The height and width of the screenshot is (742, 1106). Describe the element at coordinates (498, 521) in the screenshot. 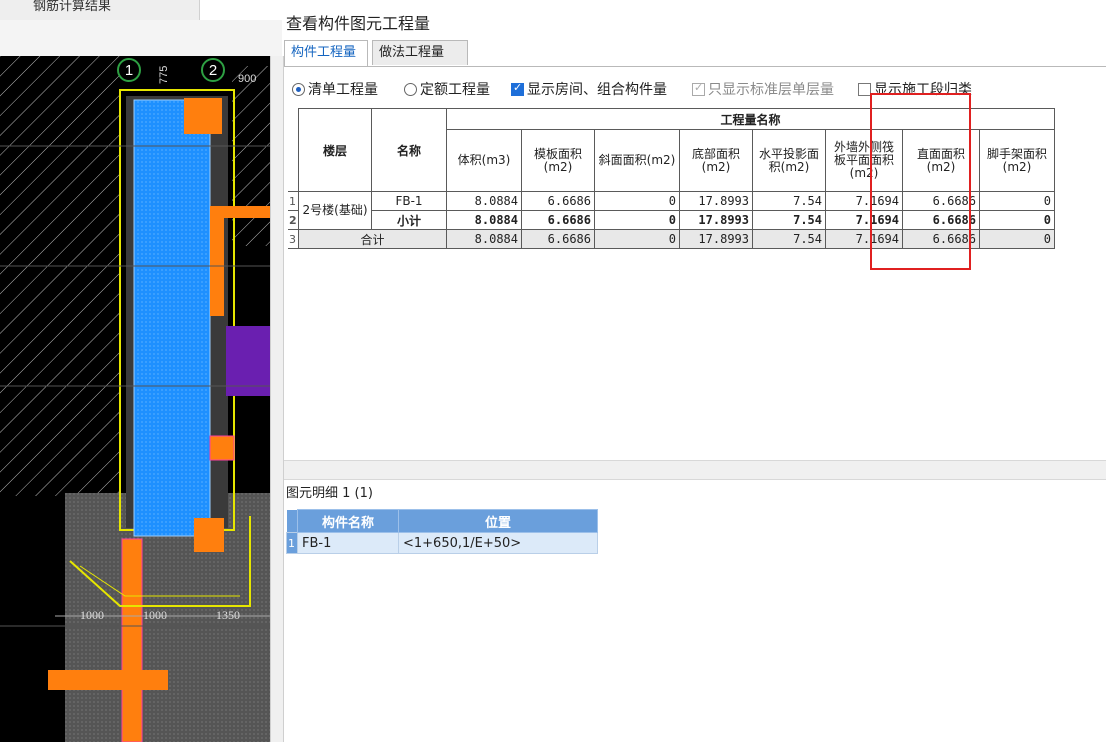

I see `detail-col-position: 位置` at that location.